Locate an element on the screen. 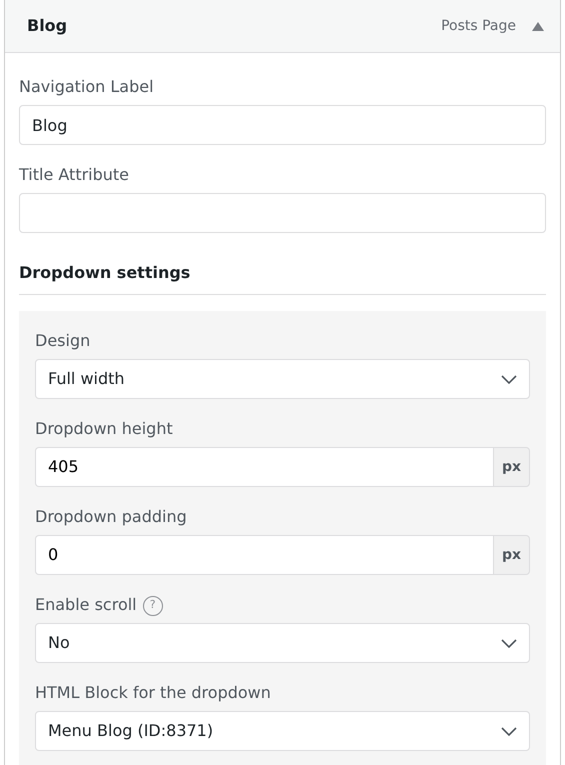 This screenshot has width=565, height=765. number-field: 0 is located at coordinates (264, 555).